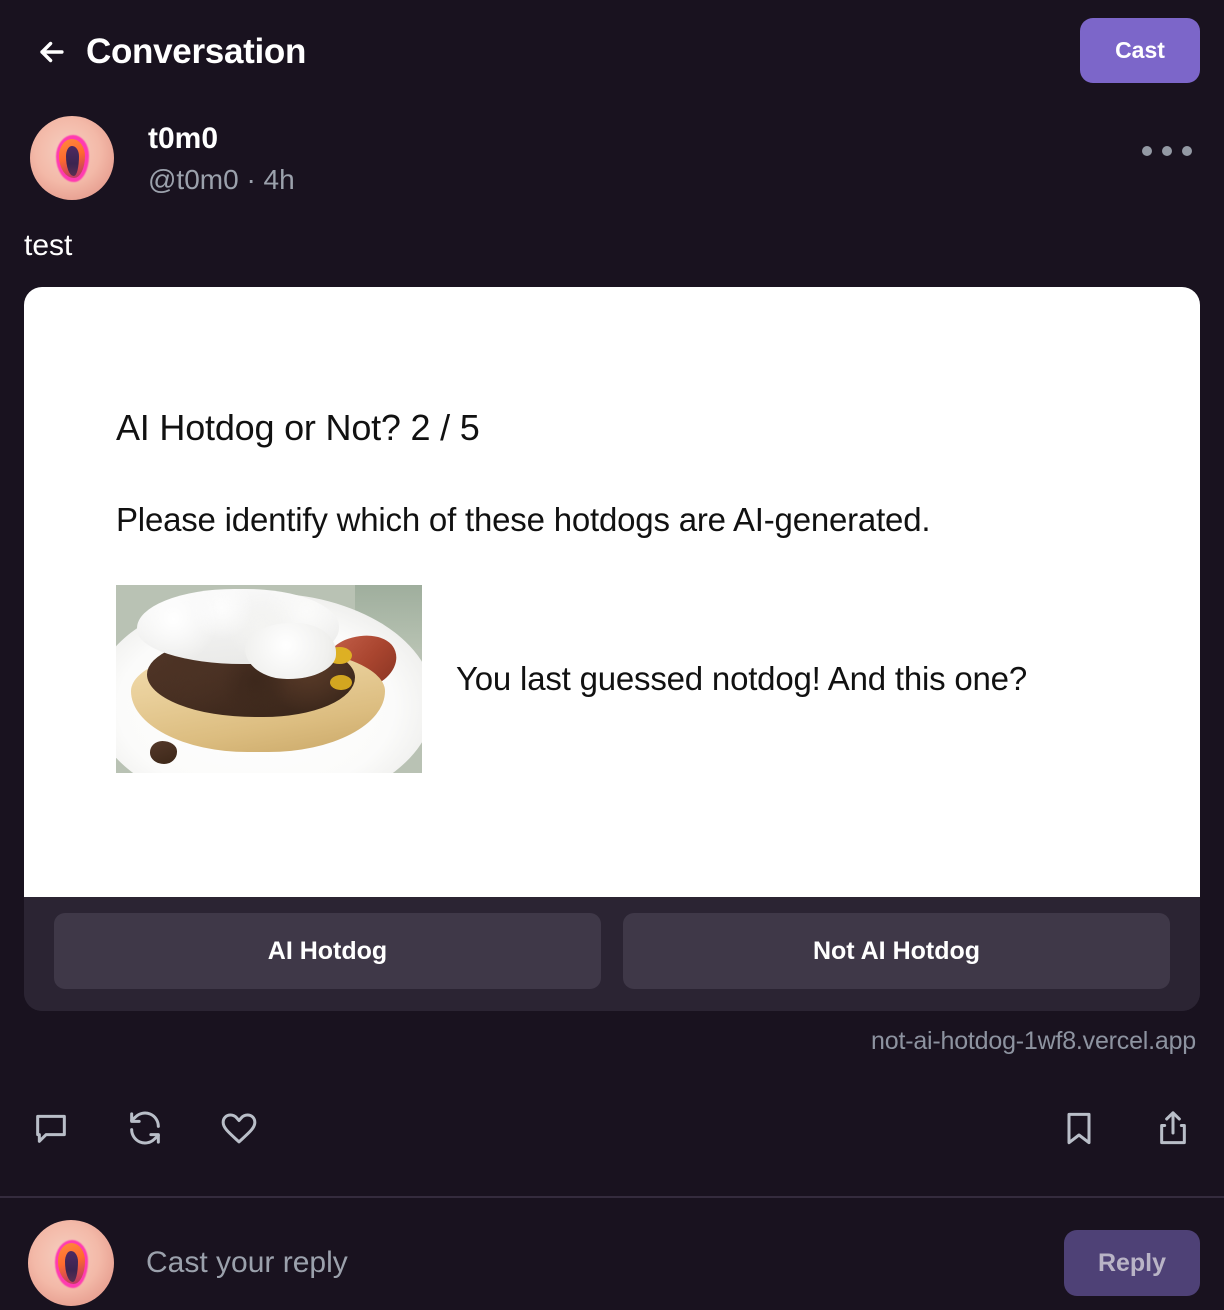 This screenshot has width=1224, height=1310. I want to click on hotdog-onions, so click(290, 650).